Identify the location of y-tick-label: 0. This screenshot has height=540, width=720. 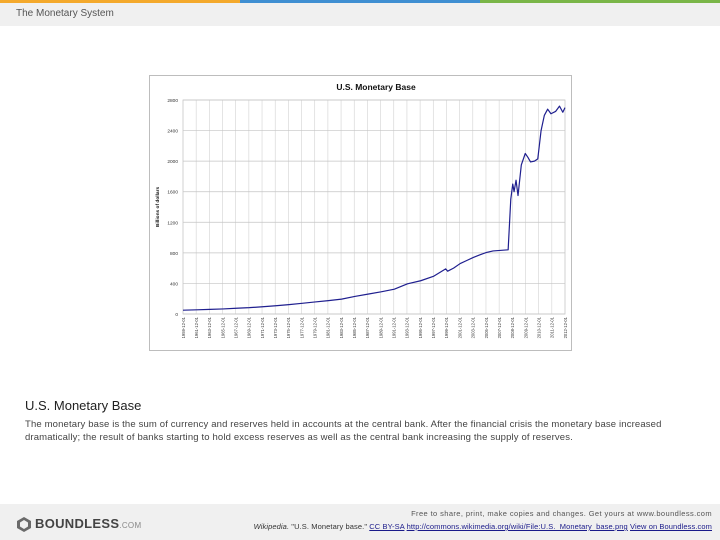
(176, 315).